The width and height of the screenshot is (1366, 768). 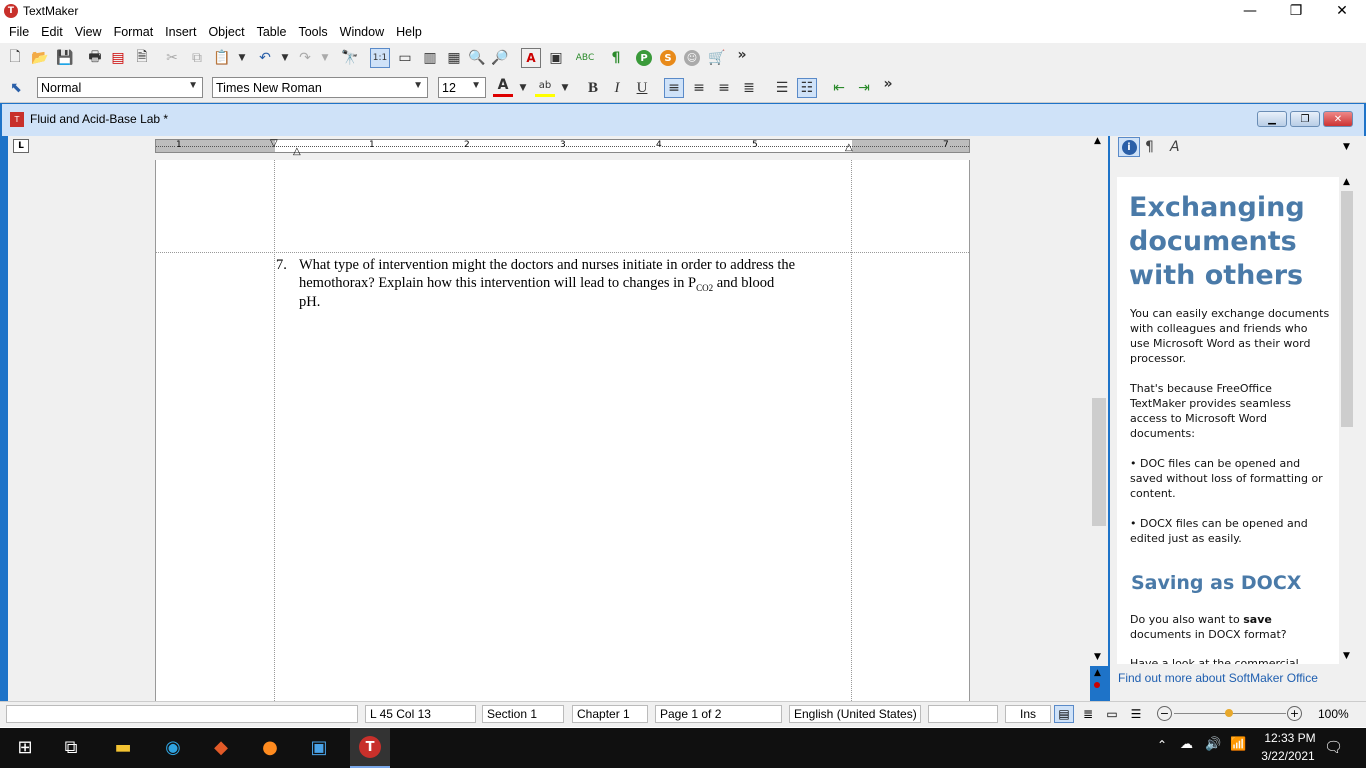 I want to click on status-insert-mode: Ins, so click(x=1028, y=714).